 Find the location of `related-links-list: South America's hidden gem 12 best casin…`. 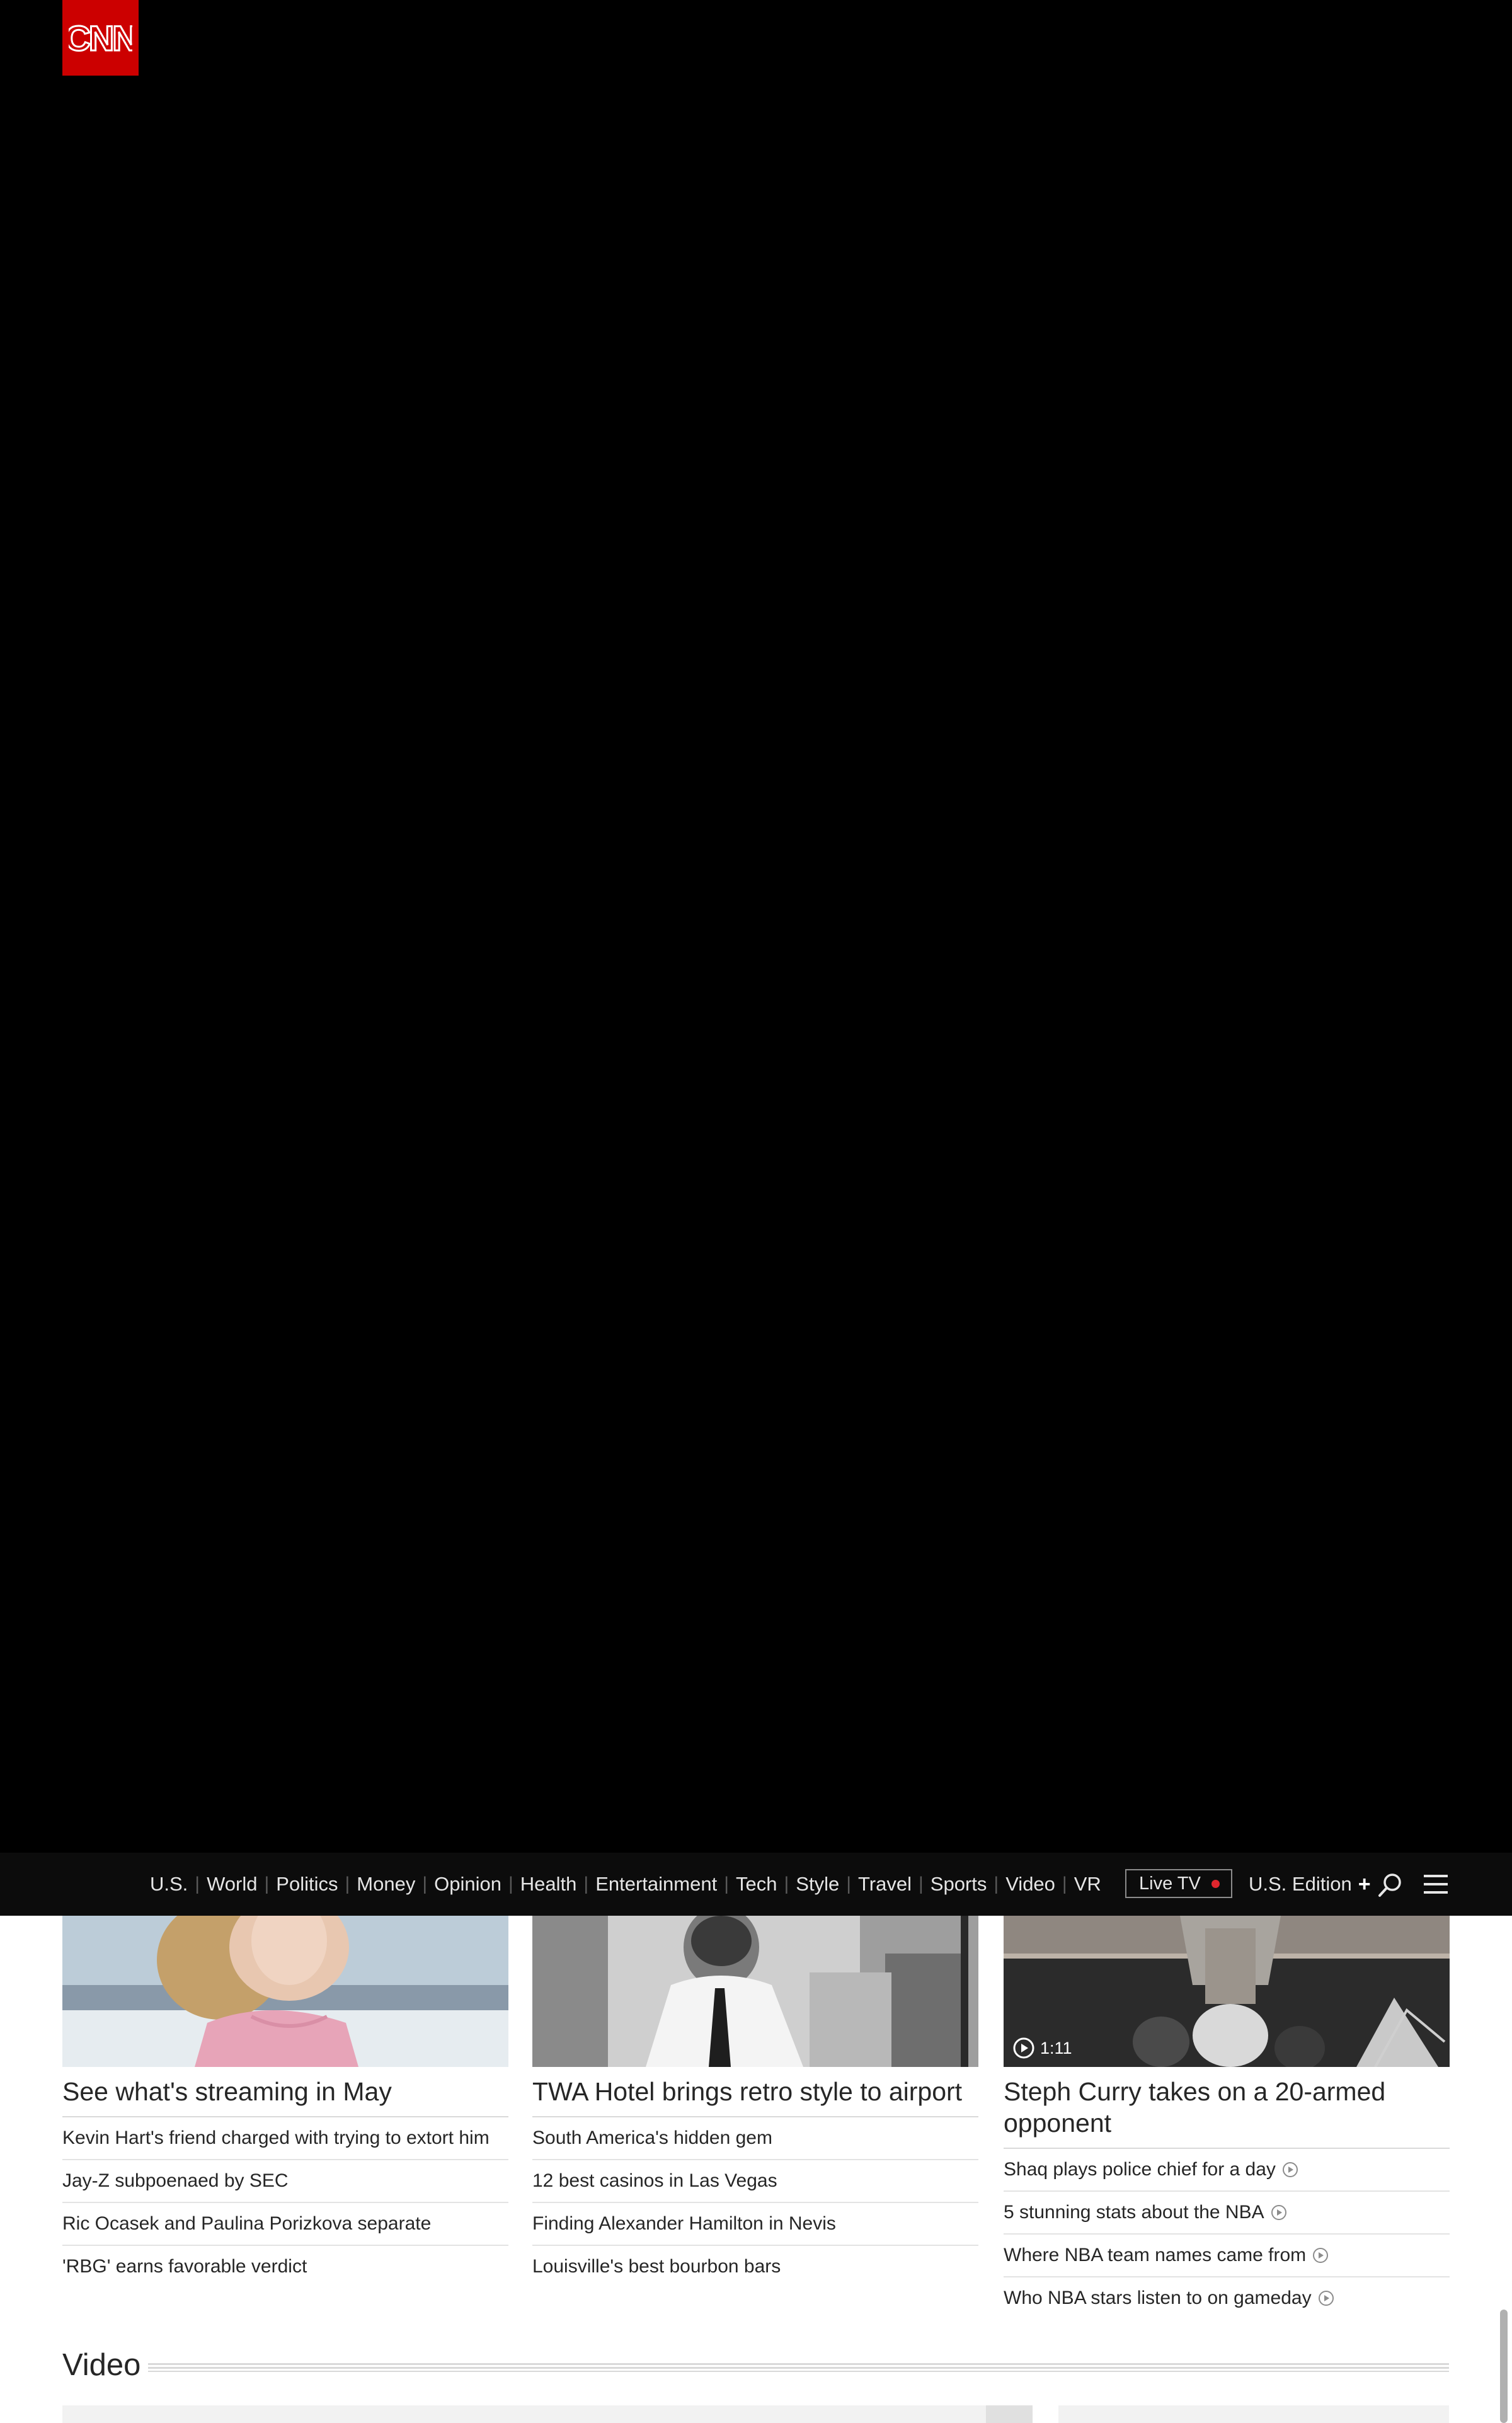

related-links-list: South America's hidden gem 12 best casin… is located at coordinates (755, 2202).